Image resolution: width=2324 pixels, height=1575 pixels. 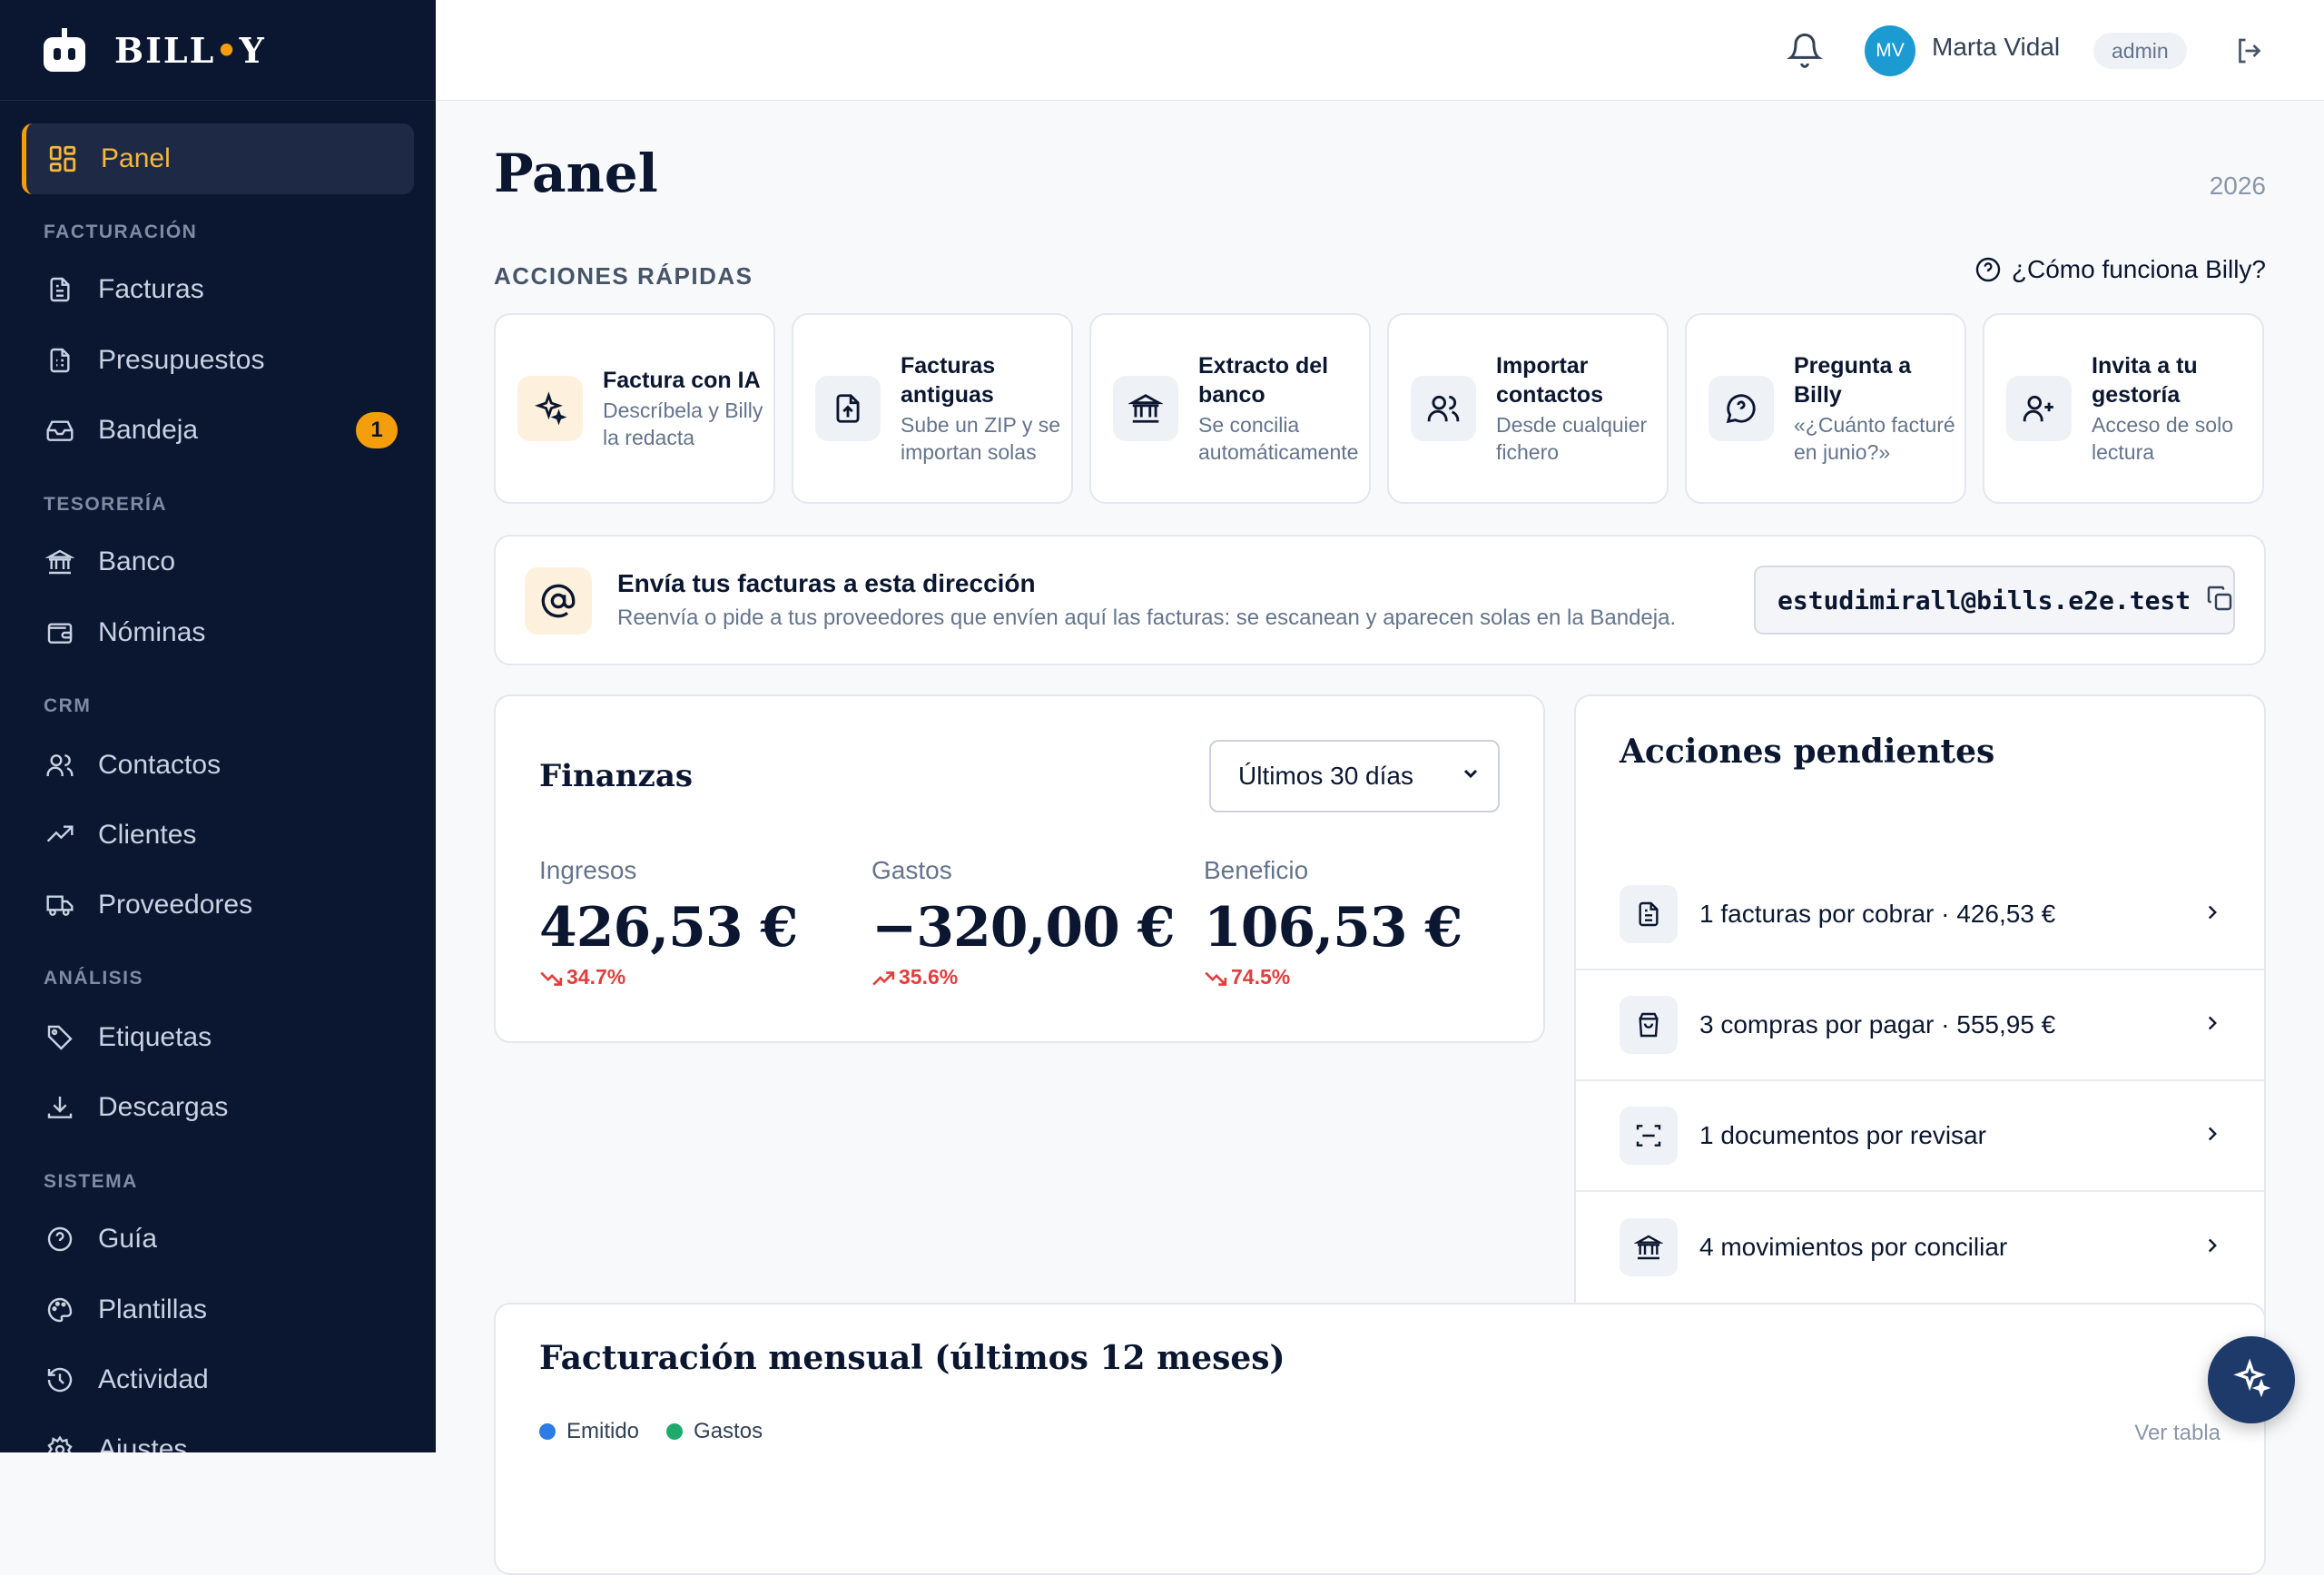 I want to click on invoice-email-title: Envía tus facturas a esta dirección, so click(x=826, y=583).